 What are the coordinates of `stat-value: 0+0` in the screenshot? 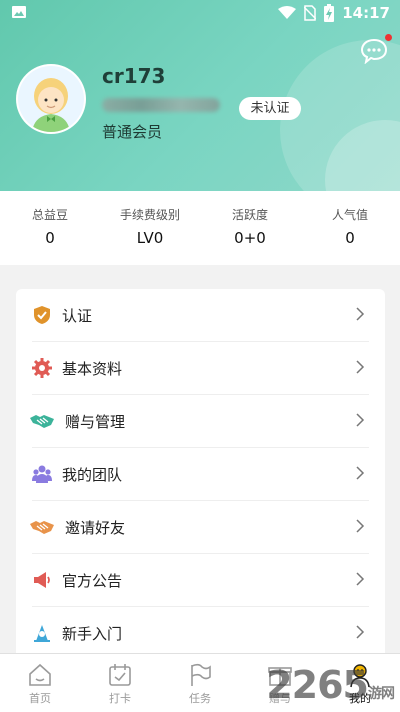 It's located at (250, 238).